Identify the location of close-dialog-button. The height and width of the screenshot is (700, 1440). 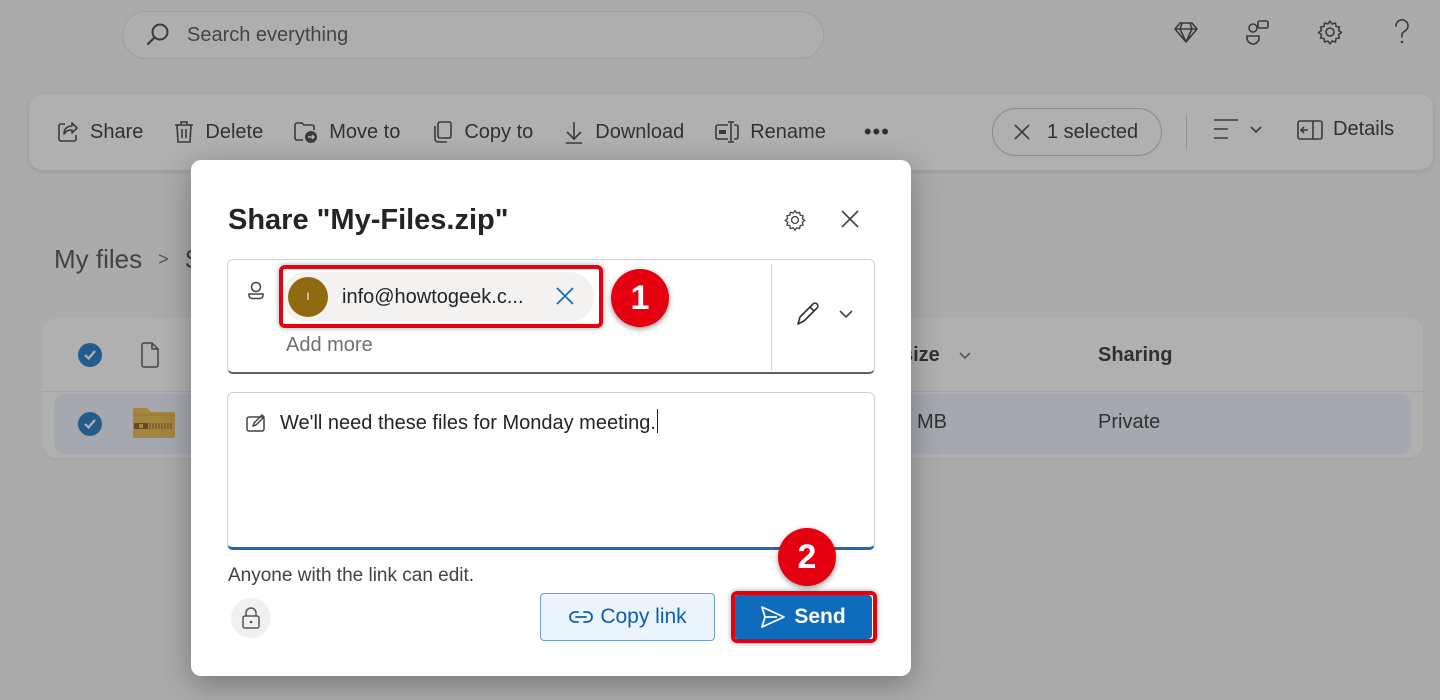
(850, 221).